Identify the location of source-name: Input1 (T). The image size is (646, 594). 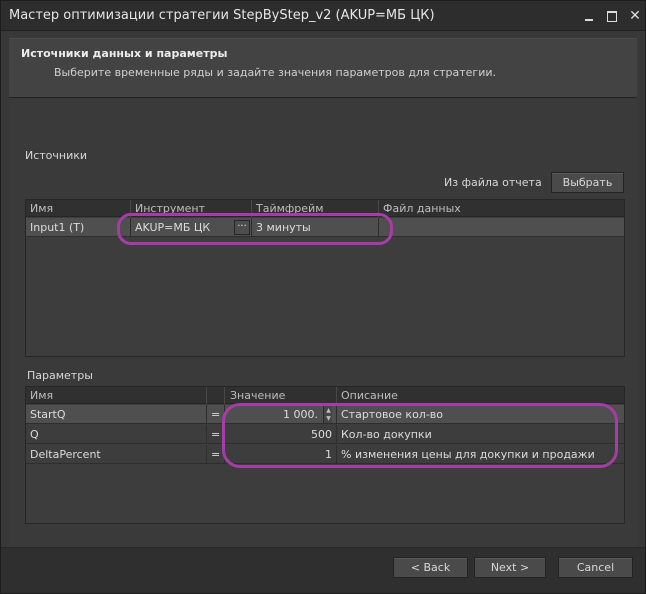
(57, 227).